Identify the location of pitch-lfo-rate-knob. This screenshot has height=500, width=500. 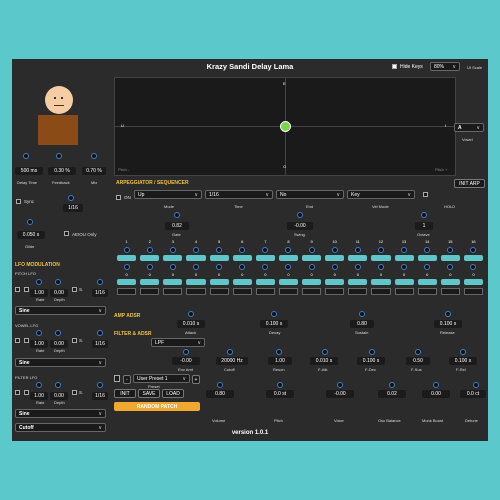
(39, 282).